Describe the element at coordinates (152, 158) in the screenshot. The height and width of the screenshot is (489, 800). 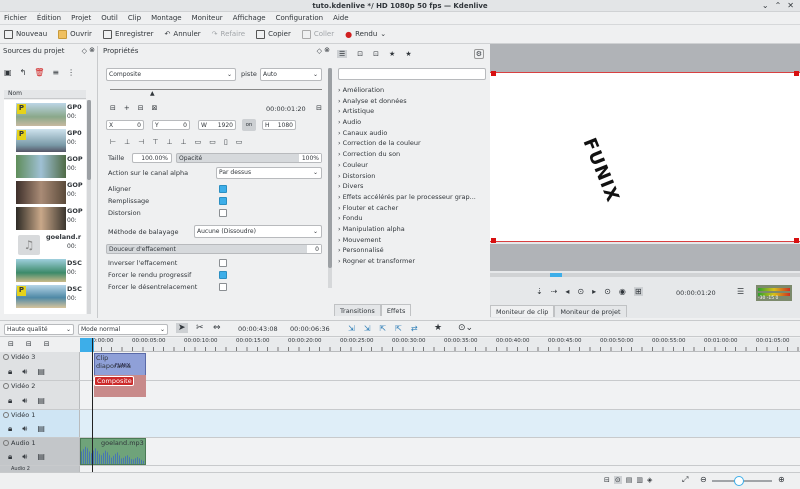
I see `size-field: 100.00%` at that location.